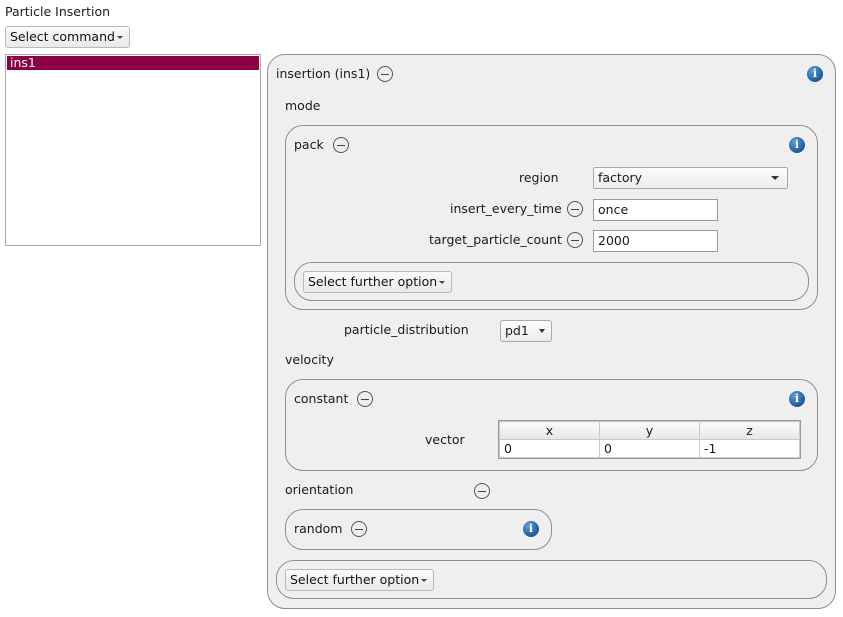 This screenshot has width=843, height=617. What do you see at coordinates (549, 448) in the screenshot?
I see `vector-x-cell: 0` at bounding box center [549, 448].